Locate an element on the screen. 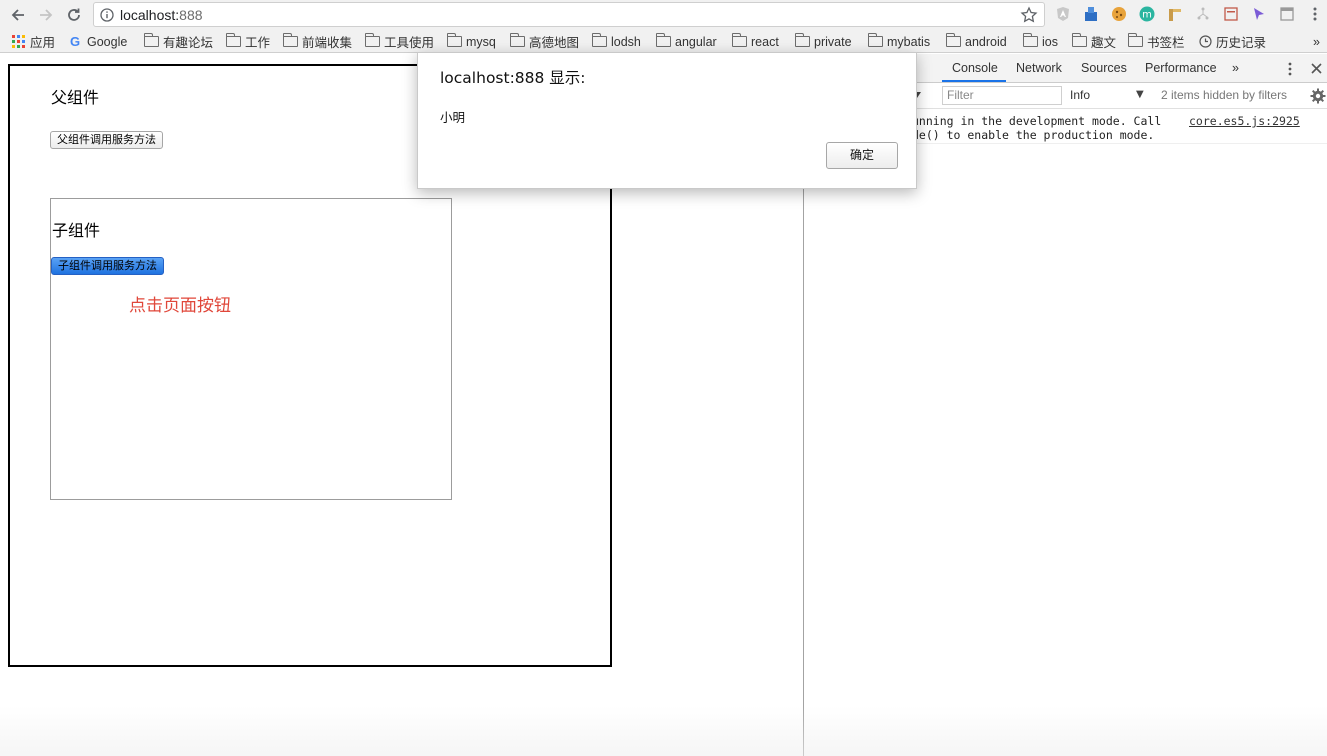 Image resolution: width=1327 pixels, height=756 pixels. bookmark-label: 书签栏 is located at coordinates (1166, 43).